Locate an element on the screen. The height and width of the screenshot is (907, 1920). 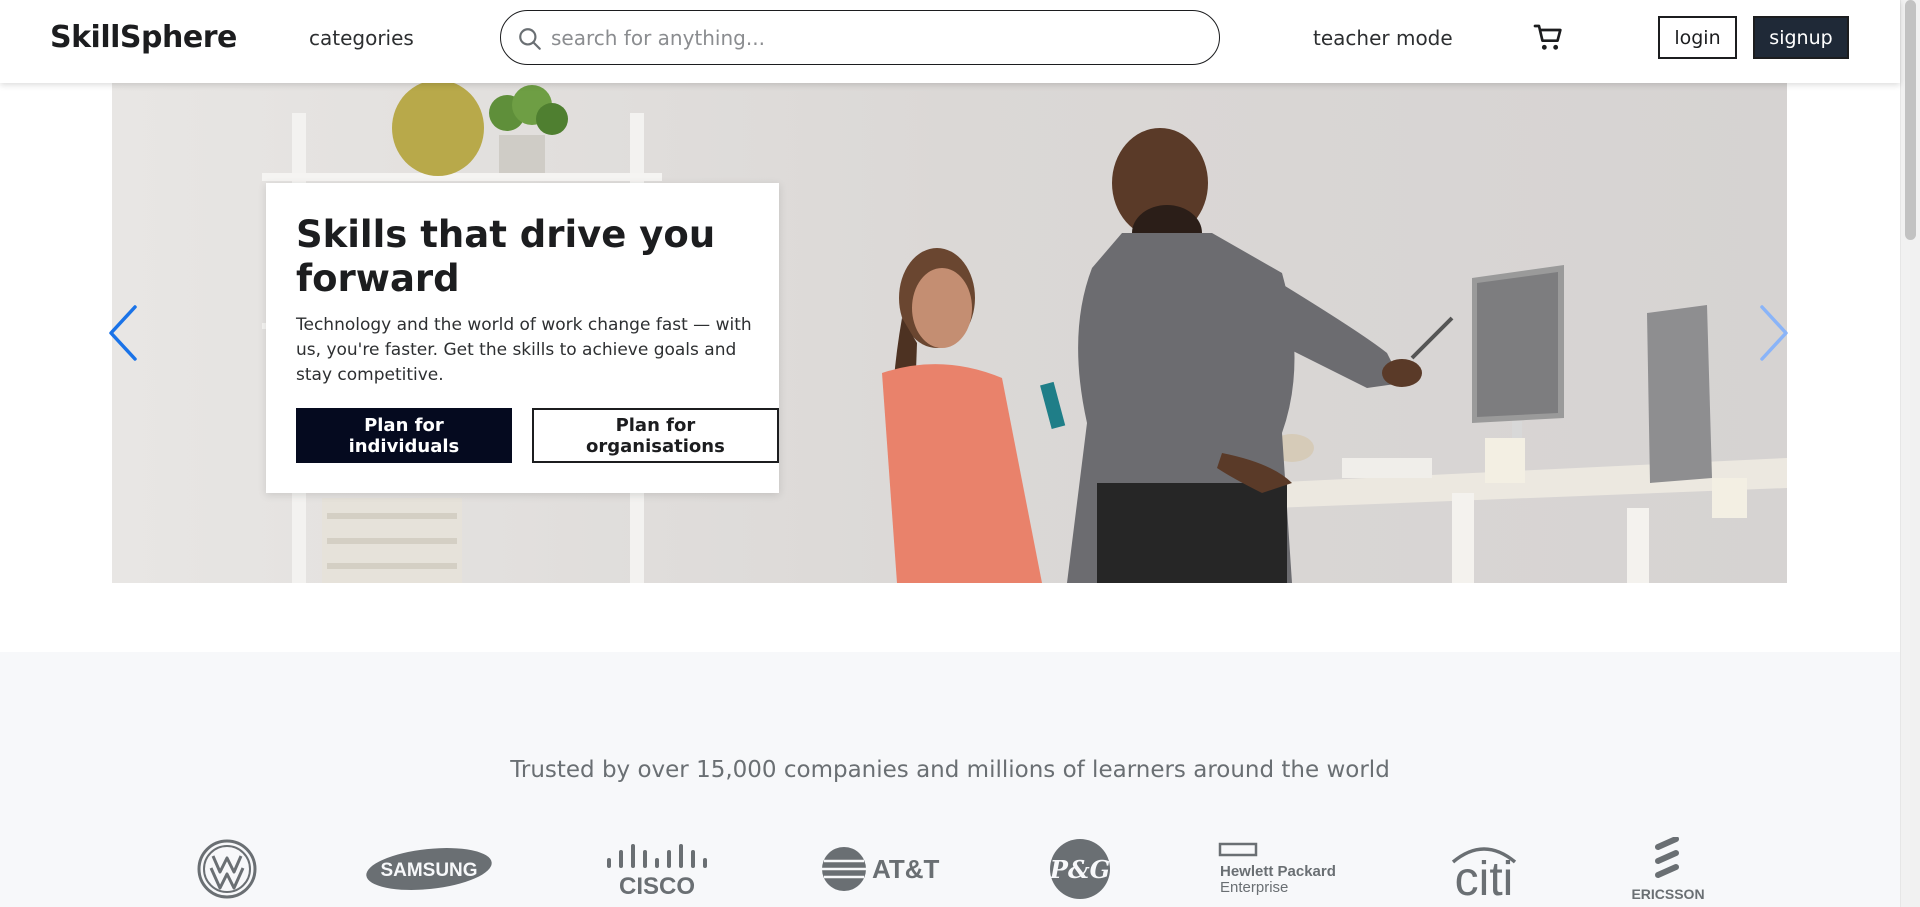
pg-logo: P&G is located at coordinates (1080, 869).